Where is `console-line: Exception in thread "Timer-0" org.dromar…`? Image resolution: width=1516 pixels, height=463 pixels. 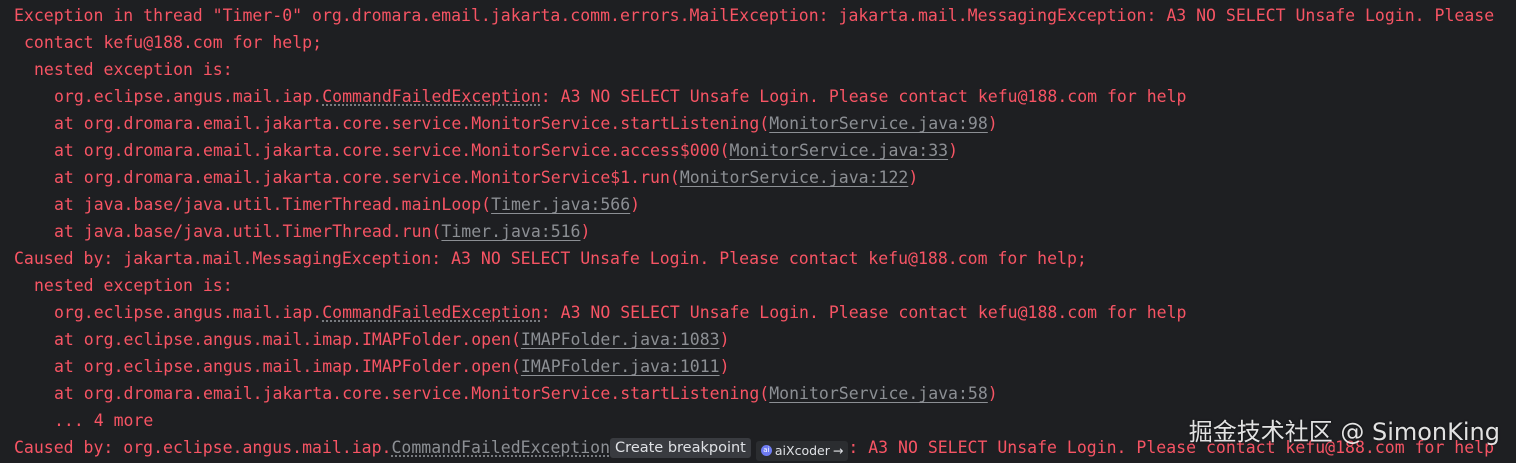
console-line: Exception in thread "Timer-0" org.dromar… is located at coordinates (758, 17).